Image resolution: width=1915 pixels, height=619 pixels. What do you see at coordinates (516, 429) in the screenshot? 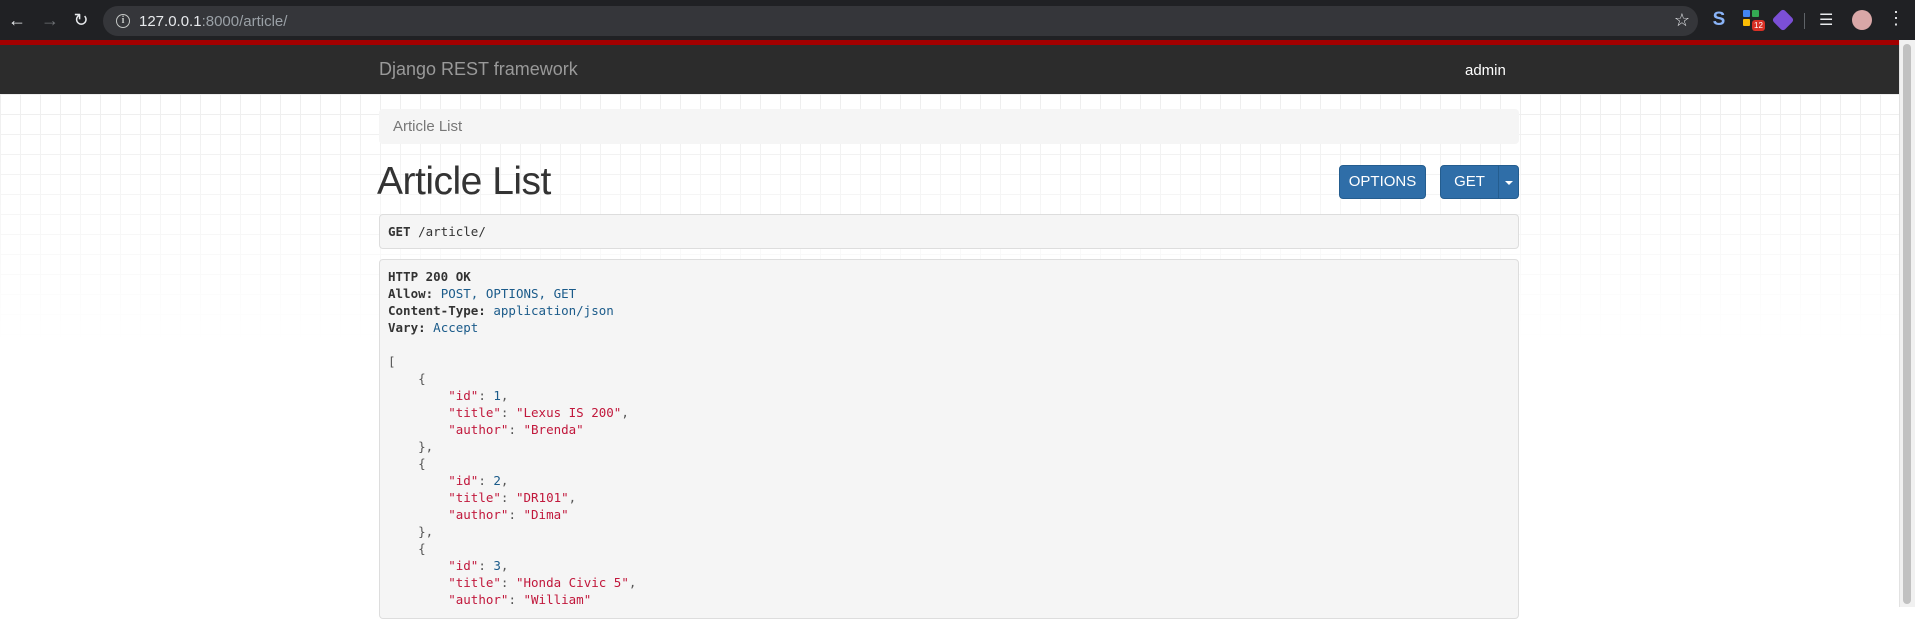
I see `json-field-author: "author": "Brenda"` at bounding box center [516, 429].